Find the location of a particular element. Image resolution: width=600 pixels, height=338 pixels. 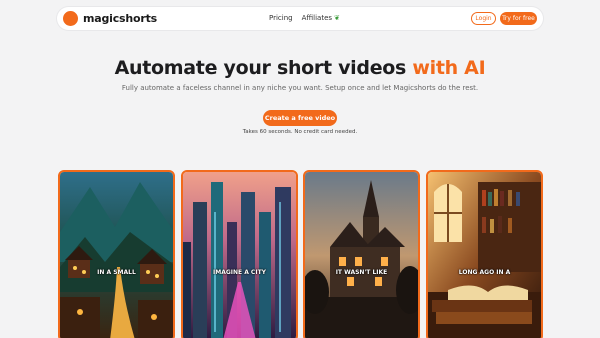

video-card-4: LONG AGO IN A is located at coordinates (484, 254).